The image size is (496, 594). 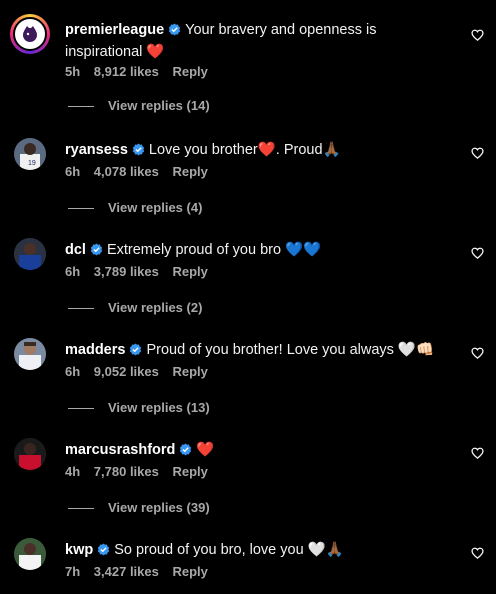 What do you see at coordinates (126, 371) in the screenshot?
I see `likes-count: 9,052 likes` at bounding box center [126, 371].